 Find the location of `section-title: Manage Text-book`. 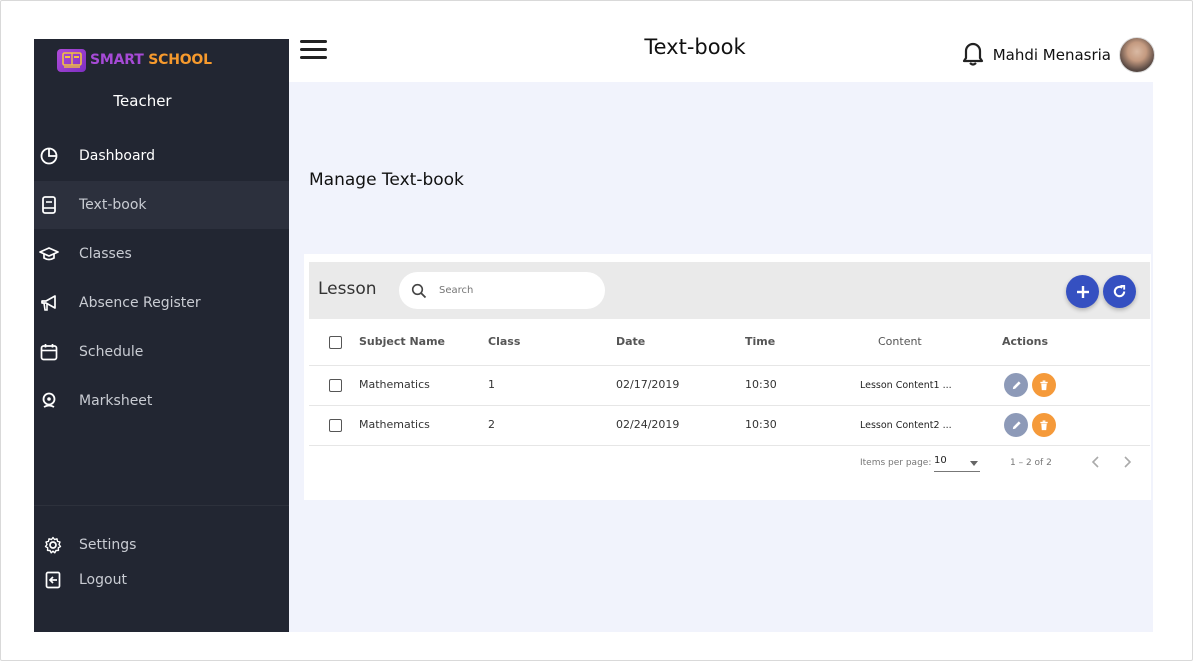

section-title: Manage Text-book is located at coordinates (386, 180).